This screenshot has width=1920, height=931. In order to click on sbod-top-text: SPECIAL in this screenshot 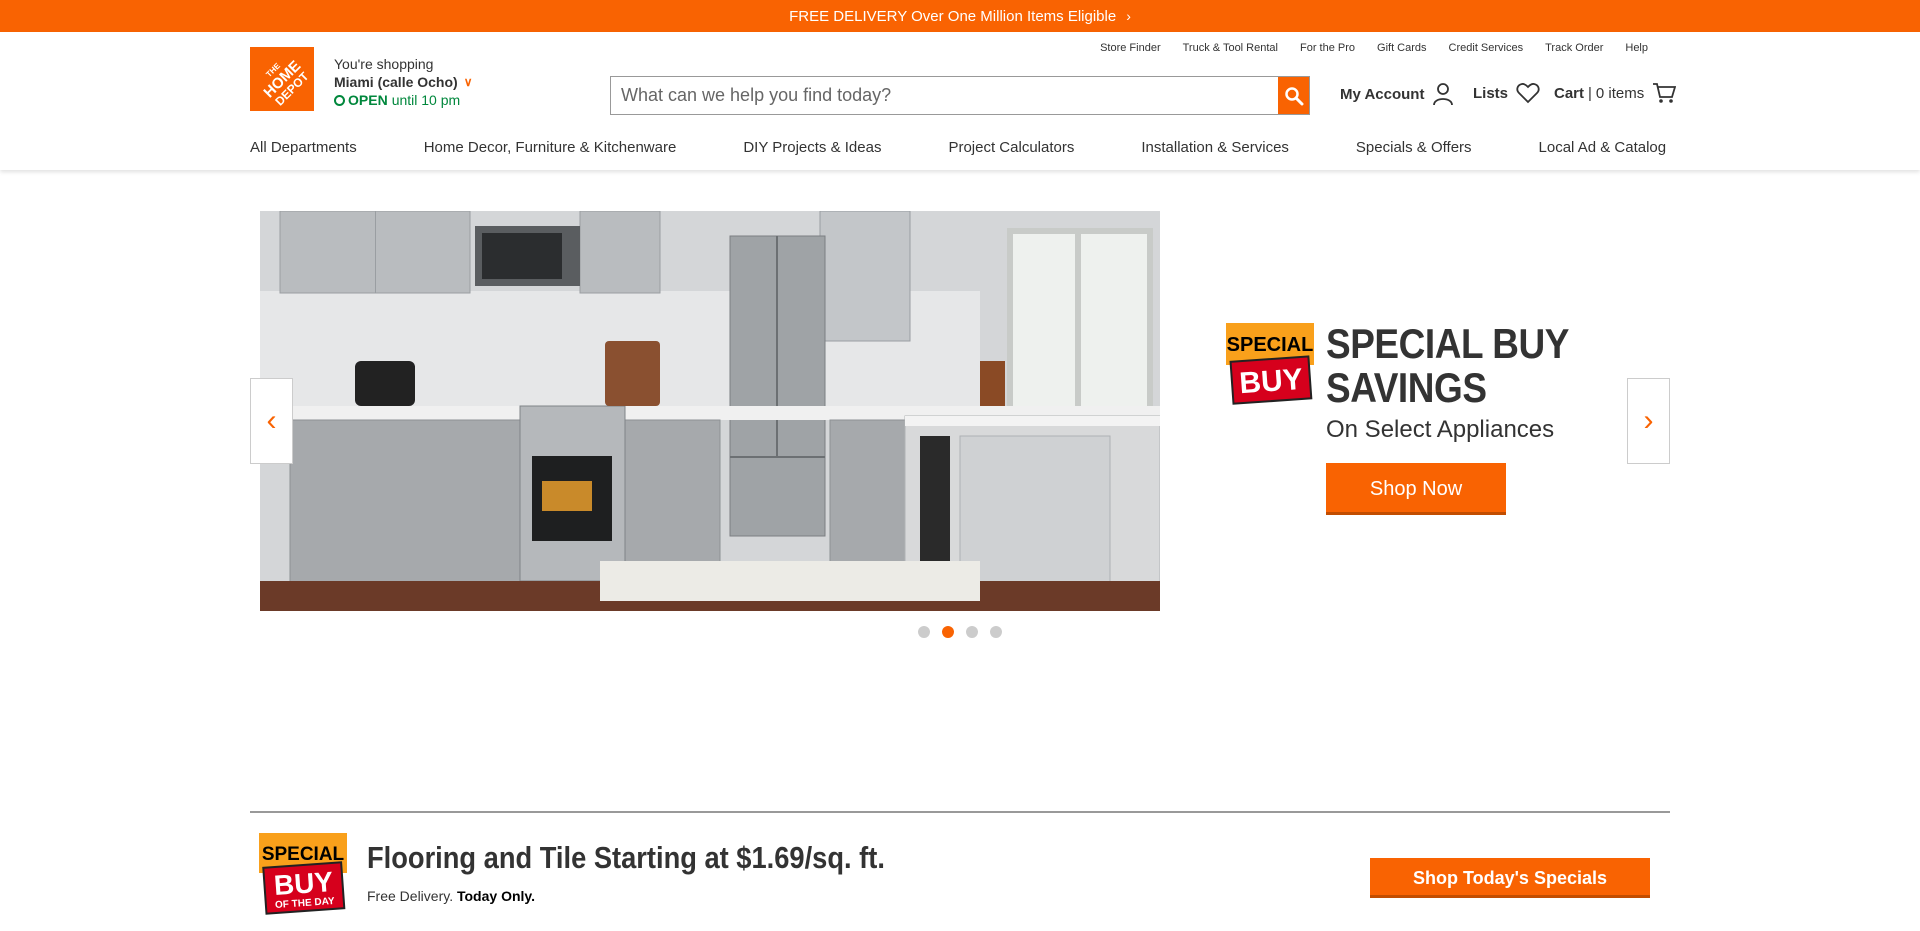, I will do `click(303, 854)`.